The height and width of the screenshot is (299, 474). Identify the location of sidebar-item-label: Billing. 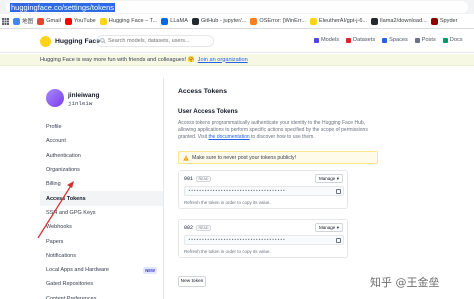
(53, 184).